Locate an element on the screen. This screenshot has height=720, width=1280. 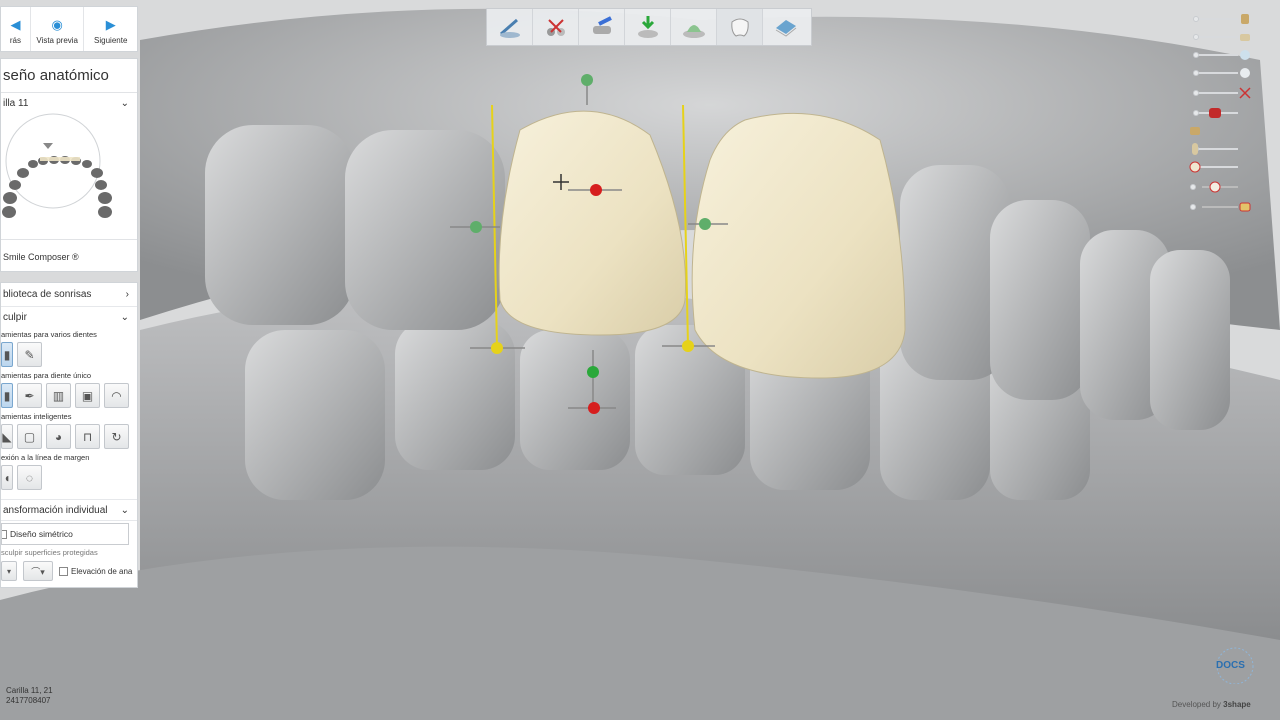
smart-tool-3-button: ◕ is located at coordinates (58, 436).